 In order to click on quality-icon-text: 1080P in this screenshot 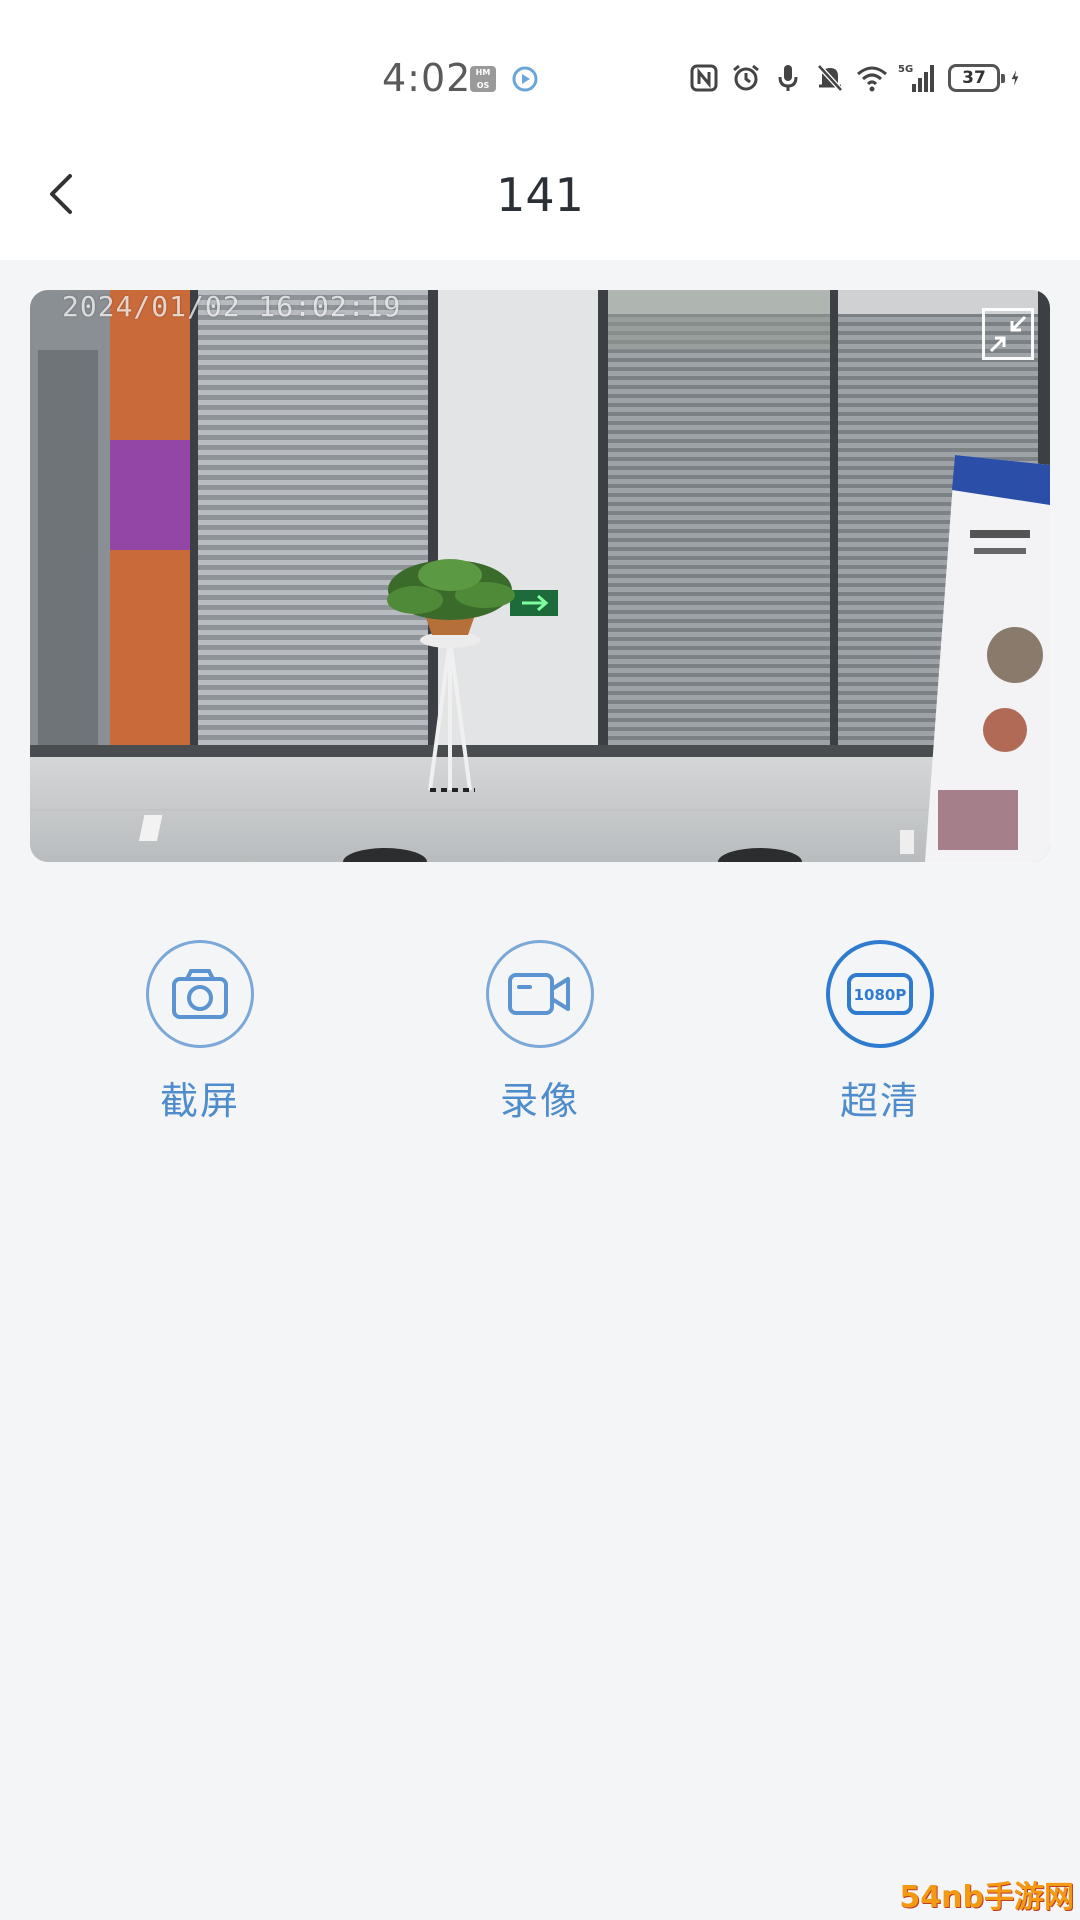, I will do `click(880, 995)`.